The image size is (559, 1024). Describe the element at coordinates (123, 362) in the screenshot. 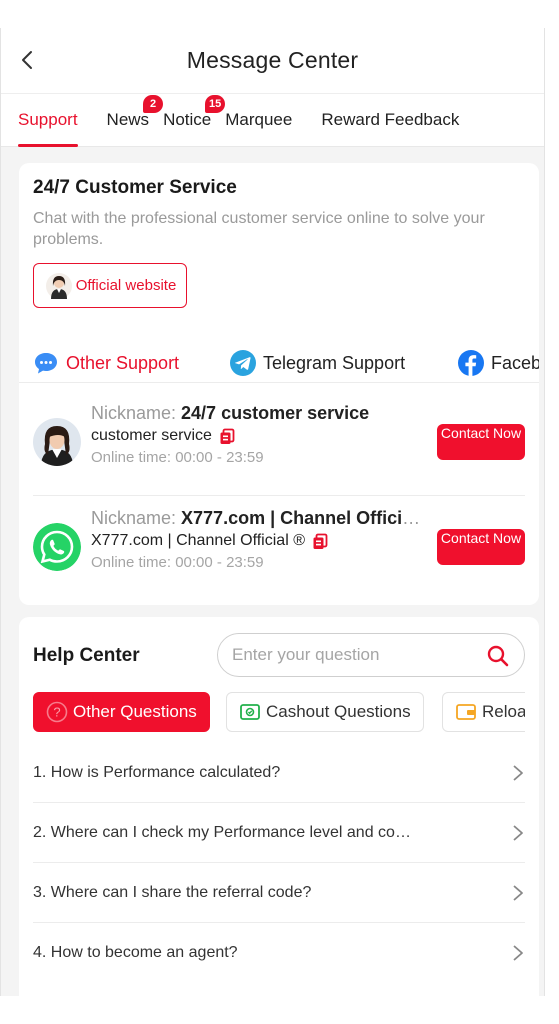

I see `tab-label: Other Support` at that location.